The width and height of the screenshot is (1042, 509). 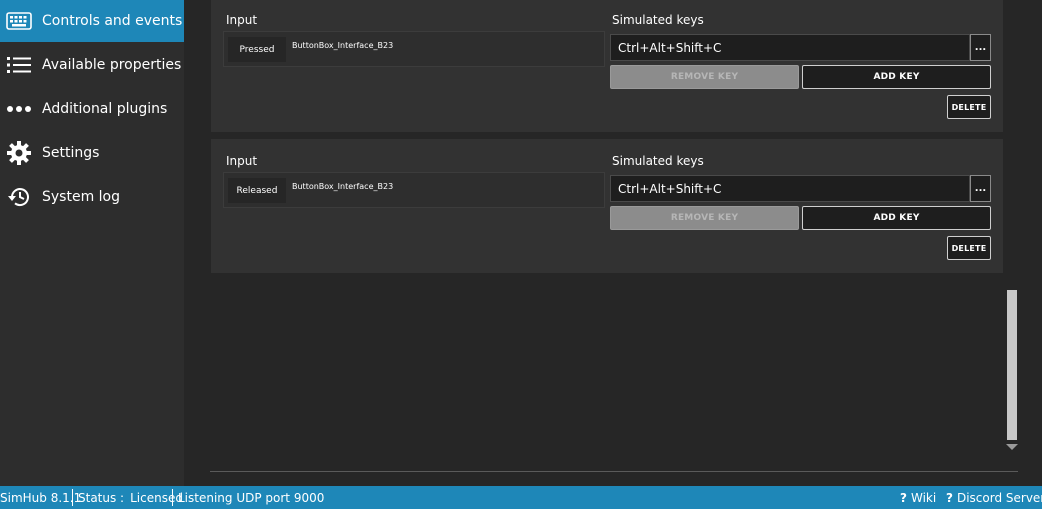 What do you see at coordinates (41, 497) in the screenshot?
I see `app-version: SimHub 8.1.1` at bounding box center [41, 497].